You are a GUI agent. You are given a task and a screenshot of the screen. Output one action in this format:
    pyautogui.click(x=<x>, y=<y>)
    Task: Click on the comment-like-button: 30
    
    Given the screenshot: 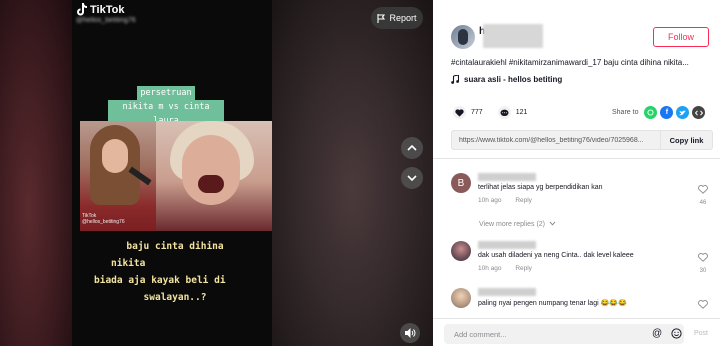 What is the action you would take?
    pyautogui.click(x=703, y=261)
    